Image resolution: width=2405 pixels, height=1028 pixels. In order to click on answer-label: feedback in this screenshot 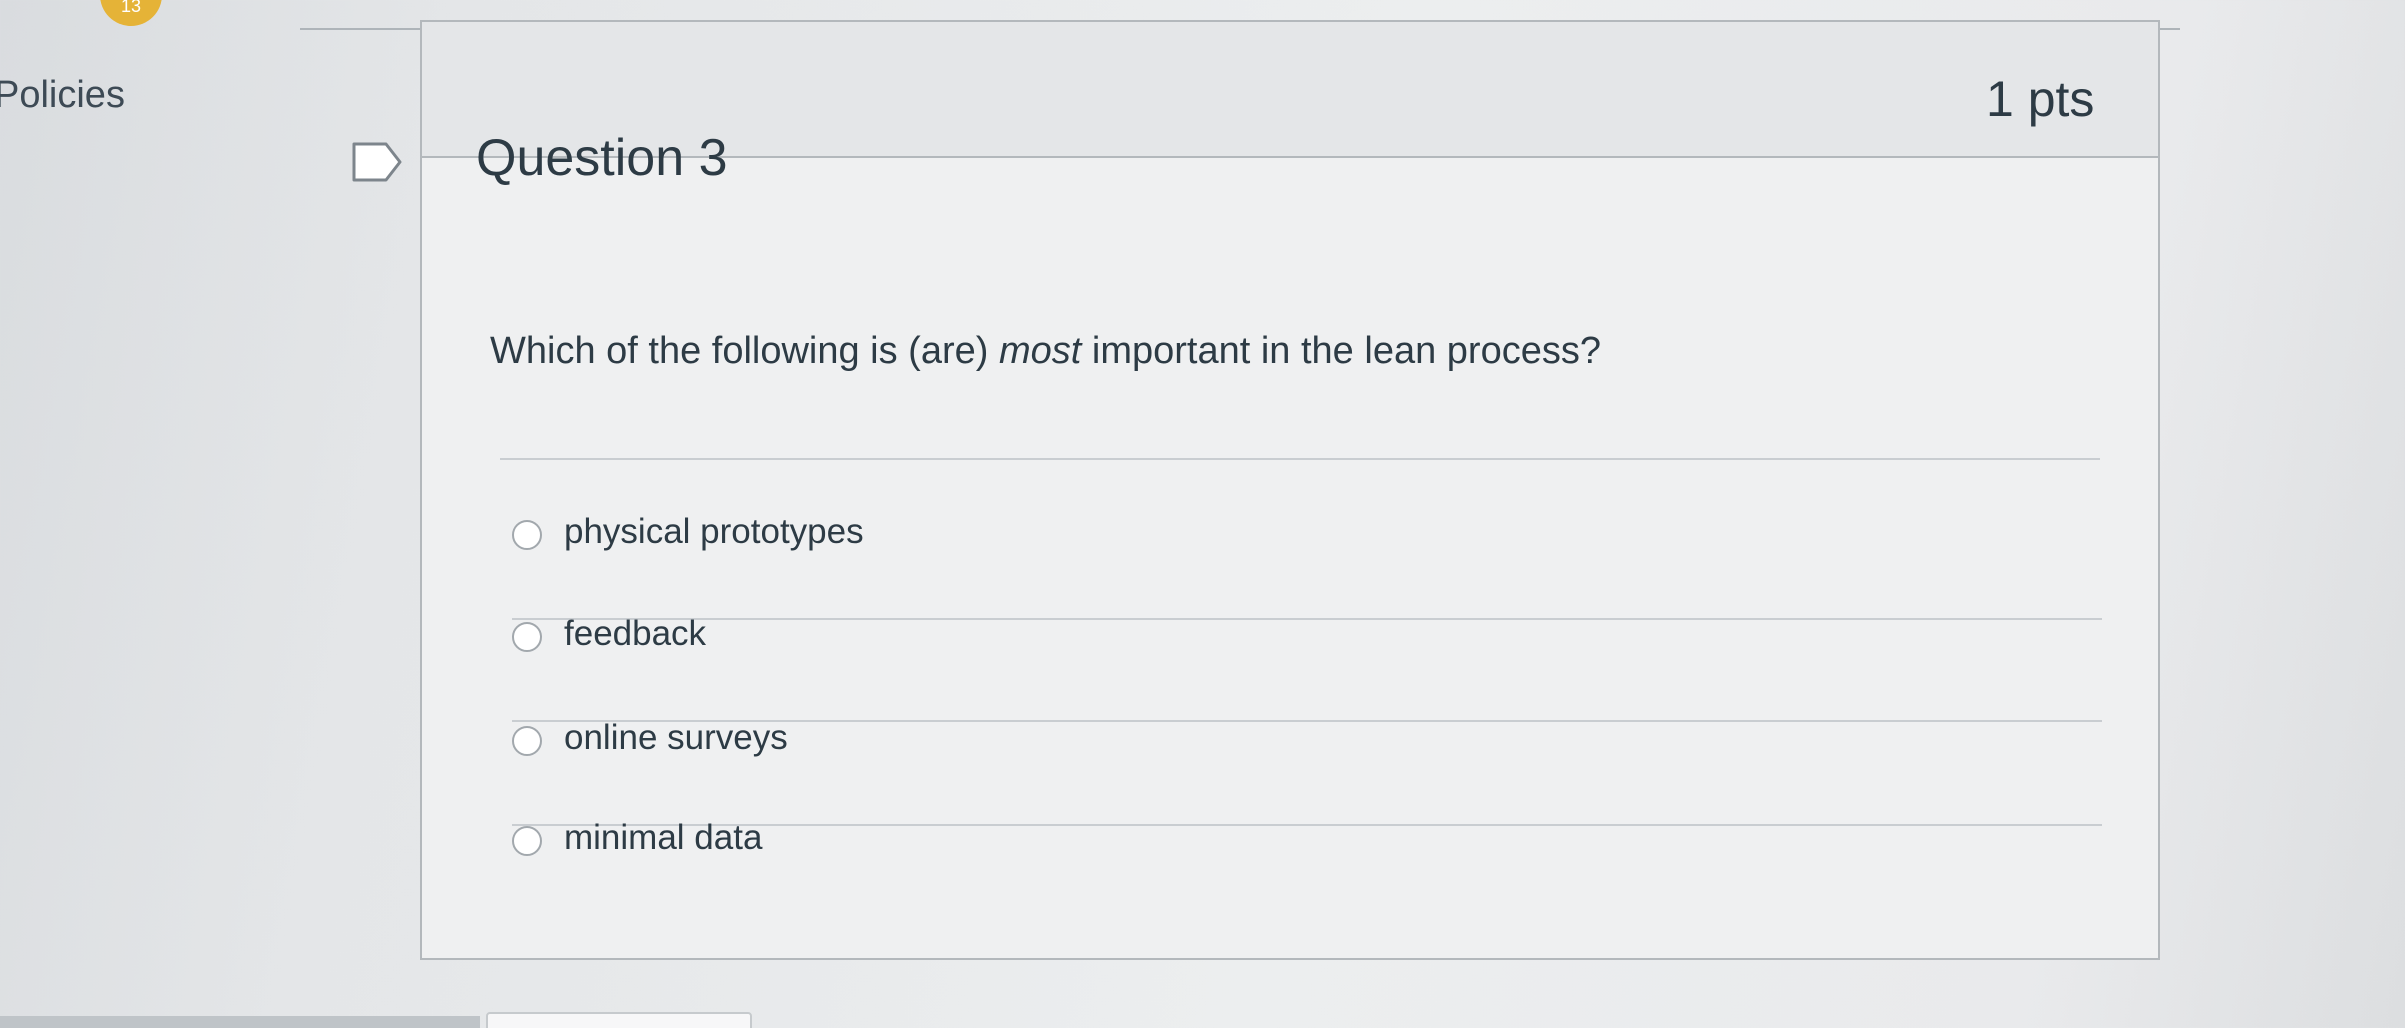, I will do `click(635, 633)`.